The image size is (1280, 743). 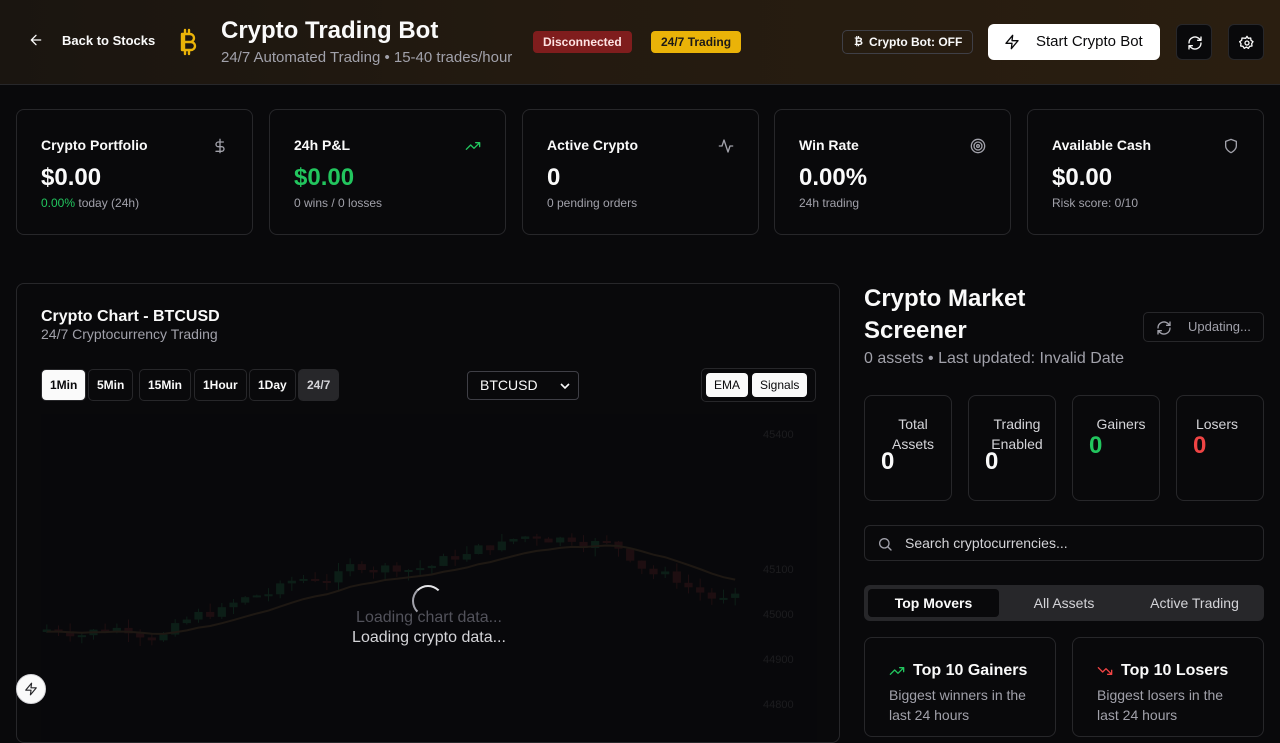 What do you see at coordinates (165, 385) in the screenshot?
I see `timeframe-15min-button: 15Min` at bounding box center [165, 385].